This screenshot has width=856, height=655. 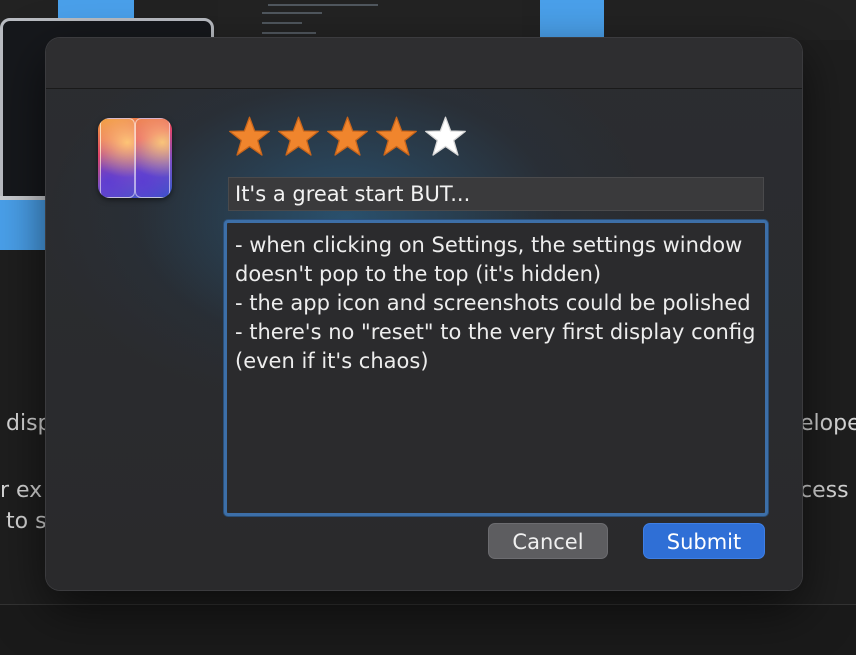 I want to click on app-icon-right-pane, so click(x=152, y=158).